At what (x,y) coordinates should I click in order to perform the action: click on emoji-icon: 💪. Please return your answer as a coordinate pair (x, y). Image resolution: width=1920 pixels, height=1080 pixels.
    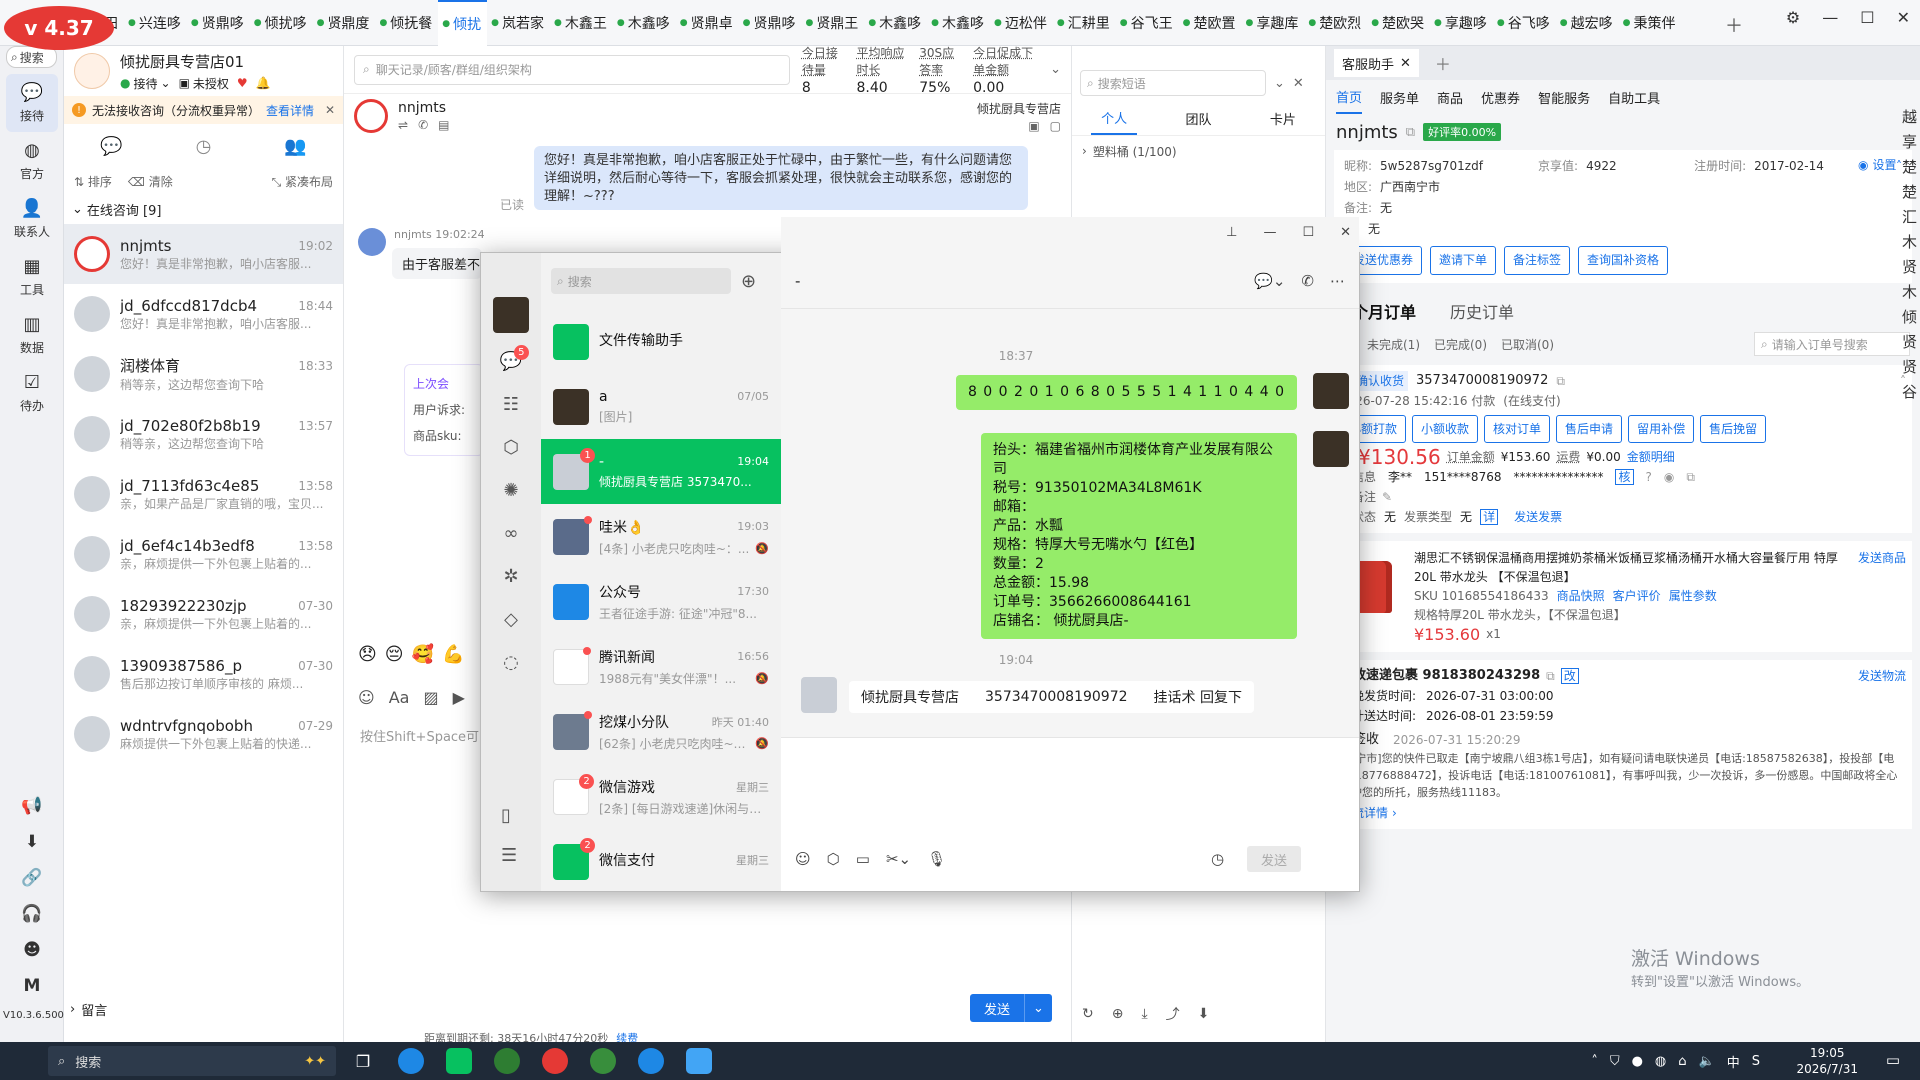
    Looking at the image, I should click on (453, 654).